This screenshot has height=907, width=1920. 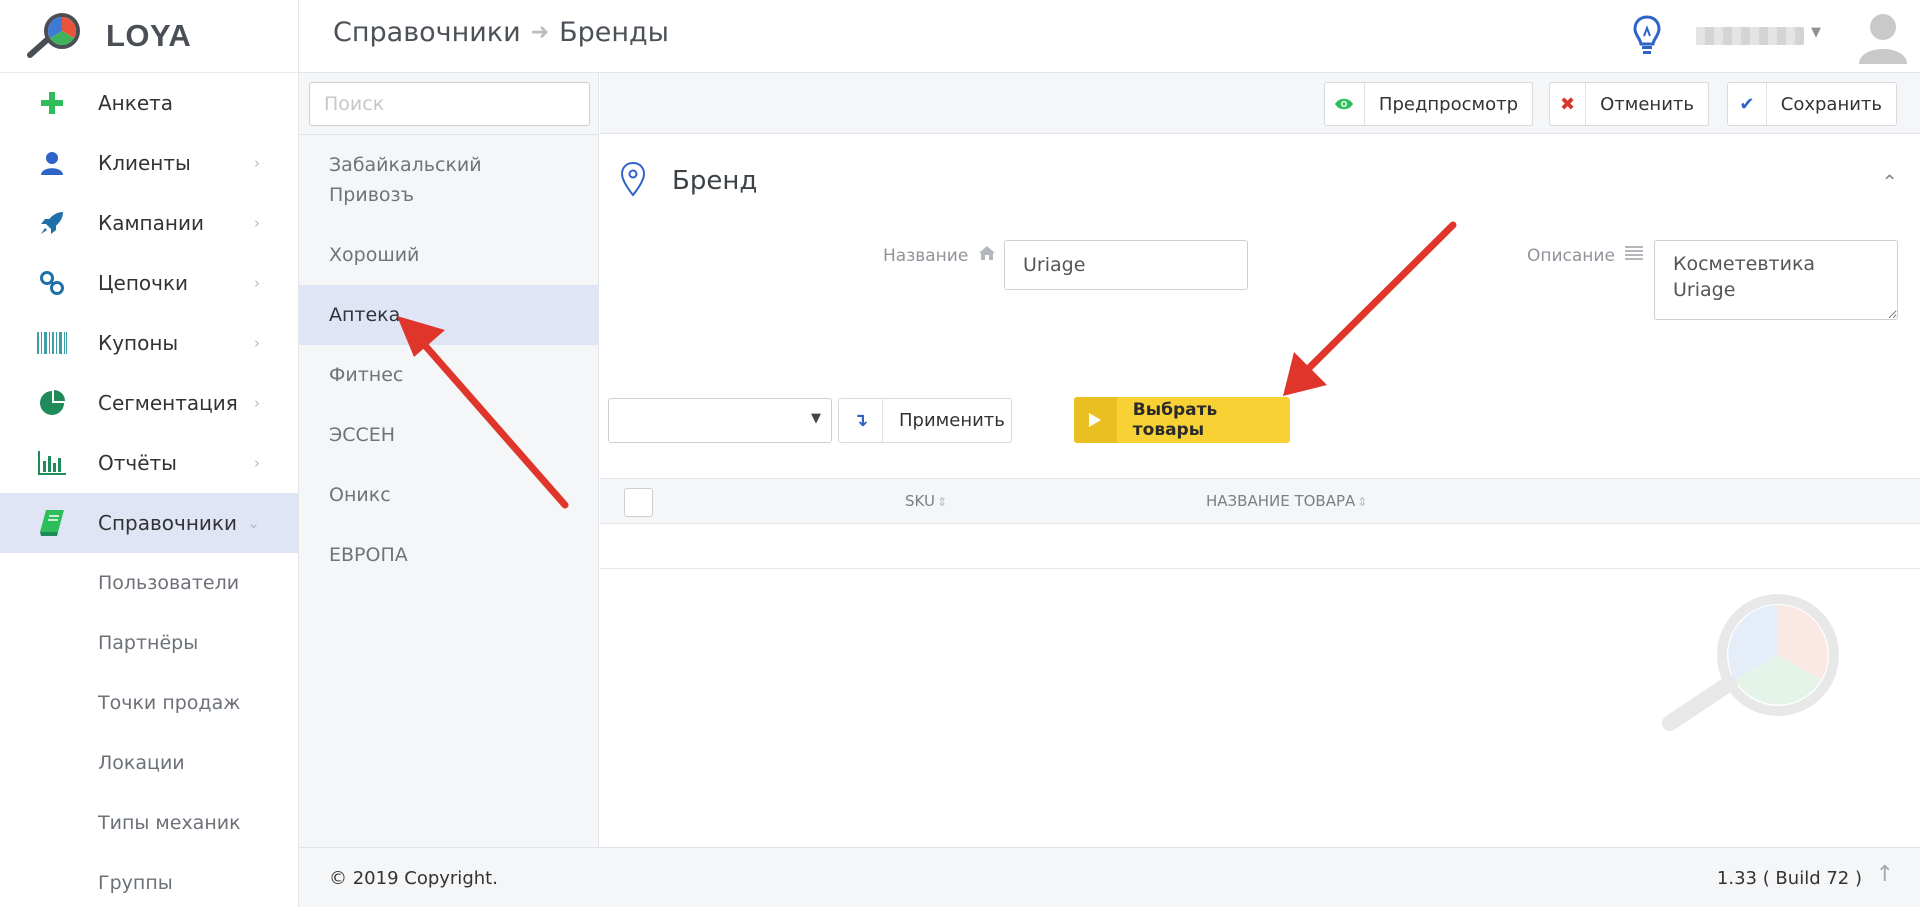 What do you see at coordinates (1647, 37) in the screenshot?
I see `lightbulb-icon` at bounding box center [1647, 37].